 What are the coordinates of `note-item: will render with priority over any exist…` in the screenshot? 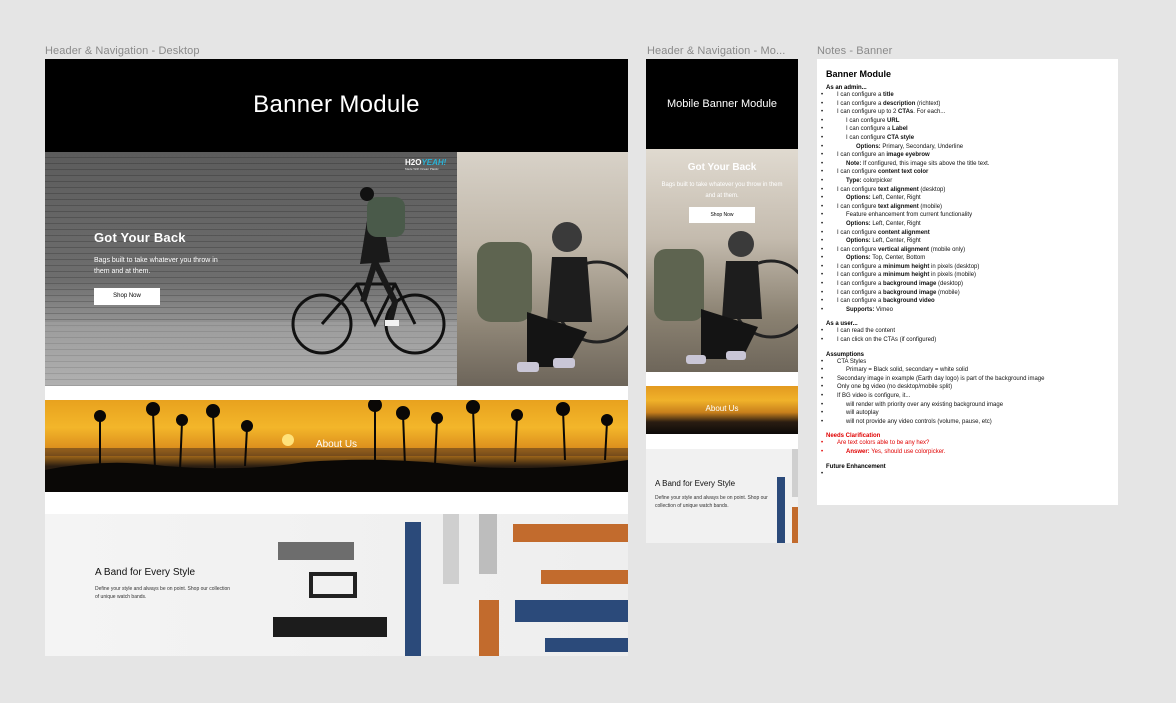 It's located at (965, 405).